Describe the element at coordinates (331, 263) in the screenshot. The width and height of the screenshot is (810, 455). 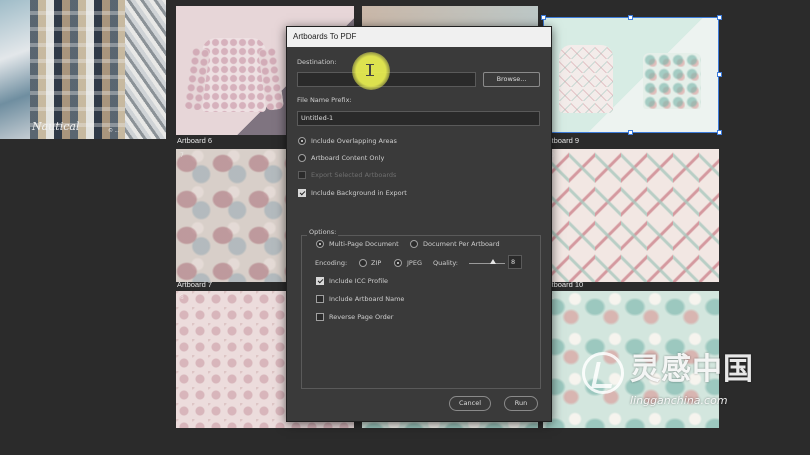
I see `encoding-label: Encoding:` at that location.